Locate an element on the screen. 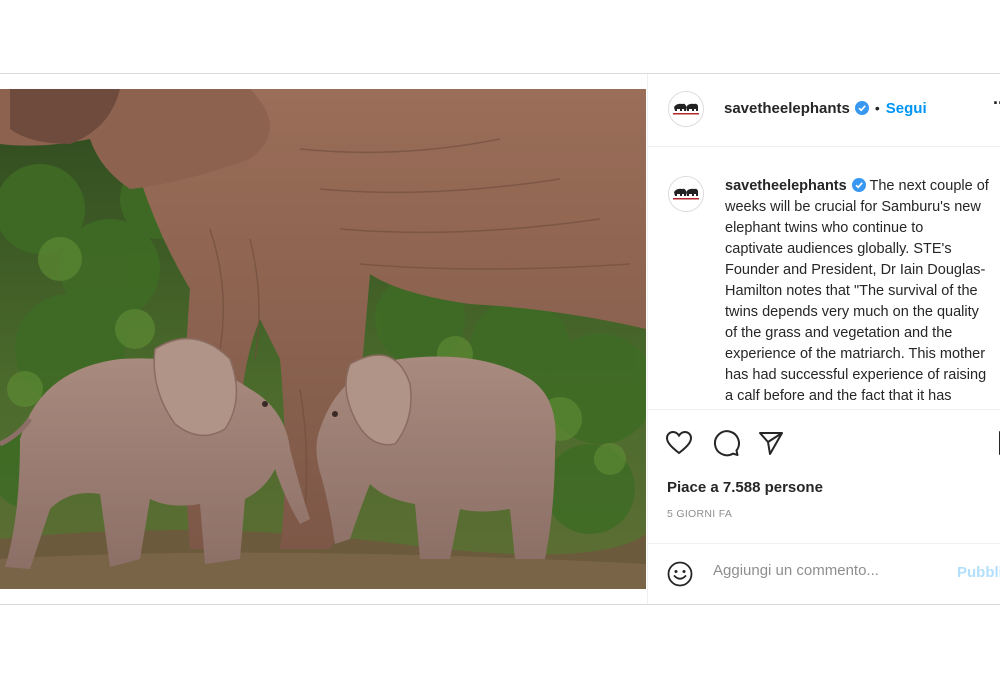 This screenshot has height=683, width=1000. action-bar is located at coordinates (832, 444).